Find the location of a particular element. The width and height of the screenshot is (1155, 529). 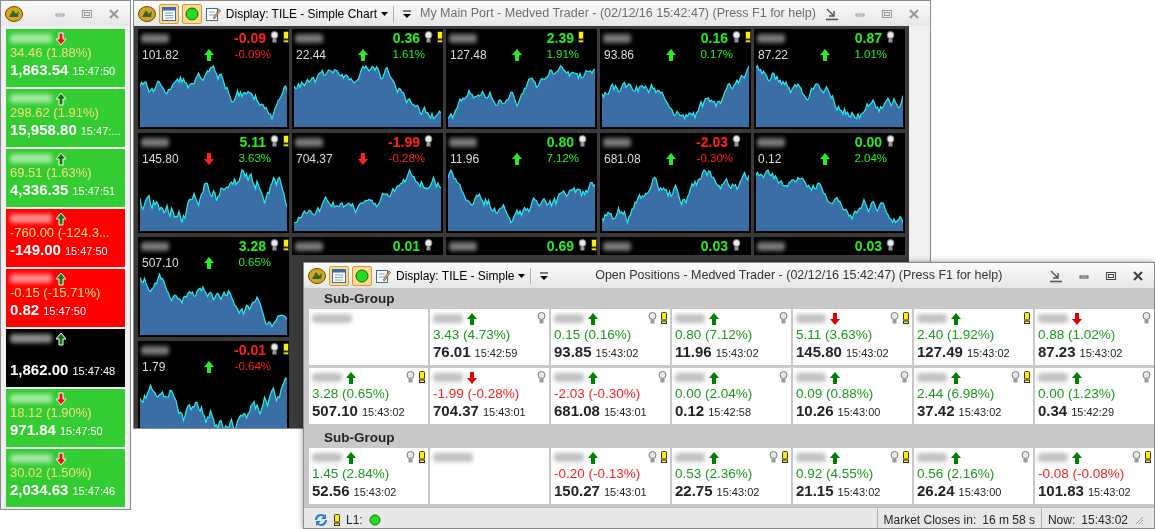

quote-tile: 3.28 507.10 0.65% is located at coordinates (213, 287).